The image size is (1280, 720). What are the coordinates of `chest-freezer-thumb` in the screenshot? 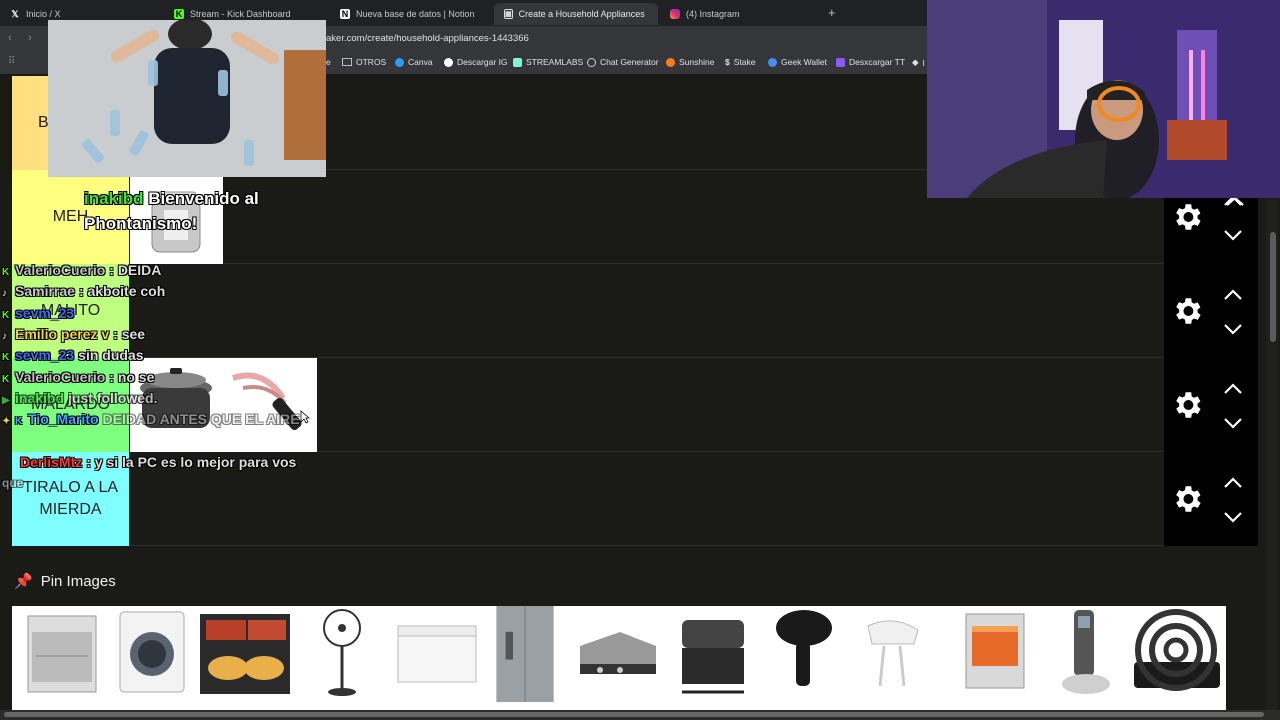 It's located at (437, 654).